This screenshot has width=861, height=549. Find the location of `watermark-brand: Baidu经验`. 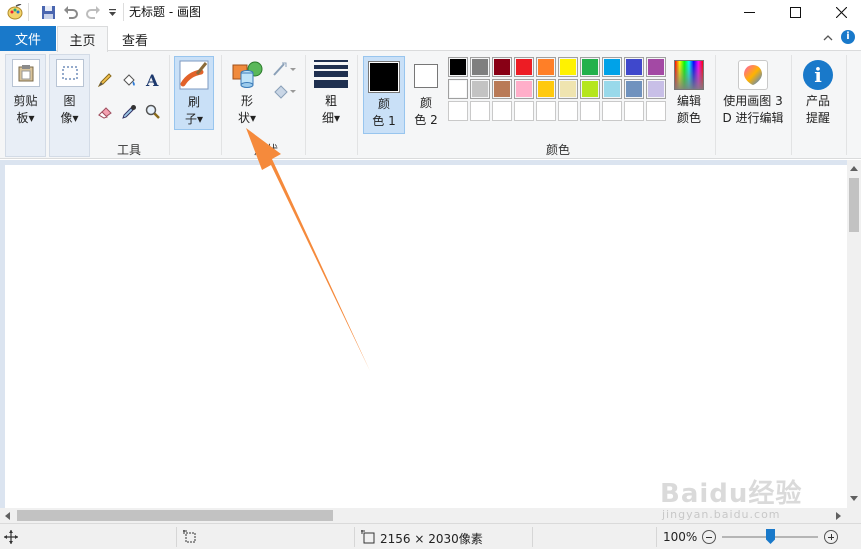

watermark-brand: Baidu经验 is located at coordinates (731, 494).